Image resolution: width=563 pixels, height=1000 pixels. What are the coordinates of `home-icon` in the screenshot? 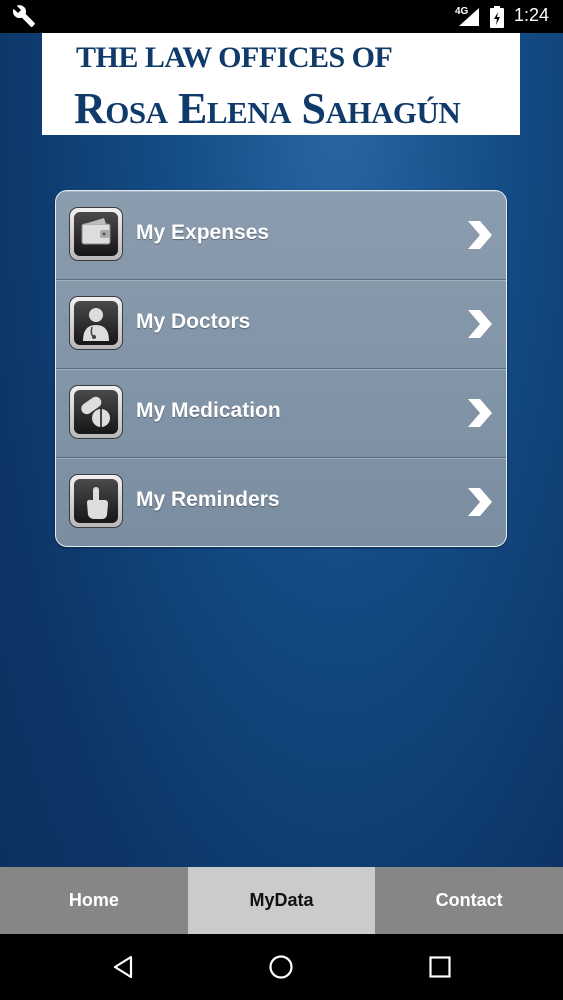 It's located at (281, 967).